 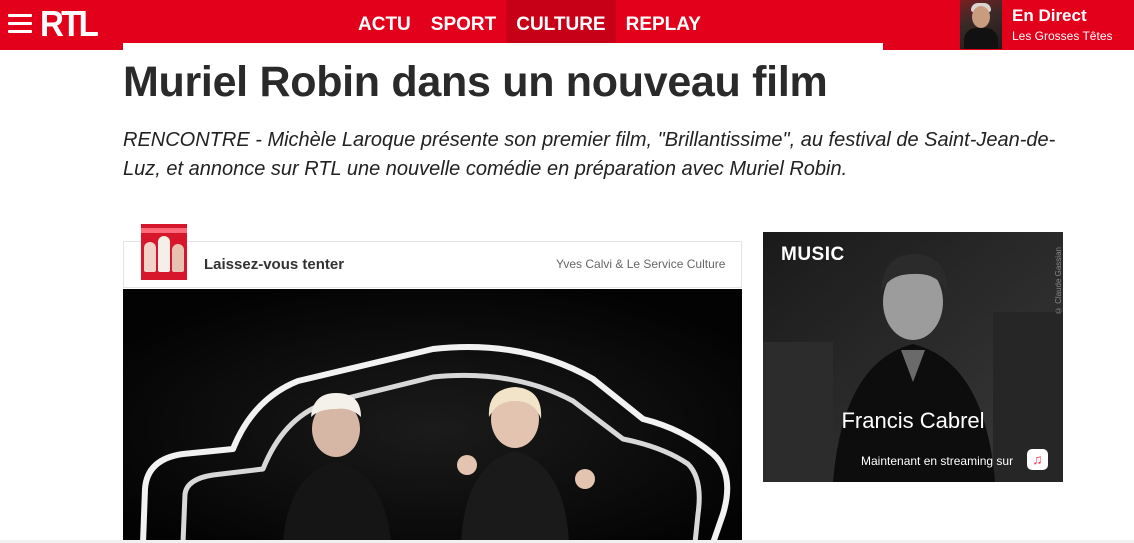 What do you see at coordinates (503, 46) in the screenshot?
I see `scrolled-title-remnant` at bounding box center [503, 46].